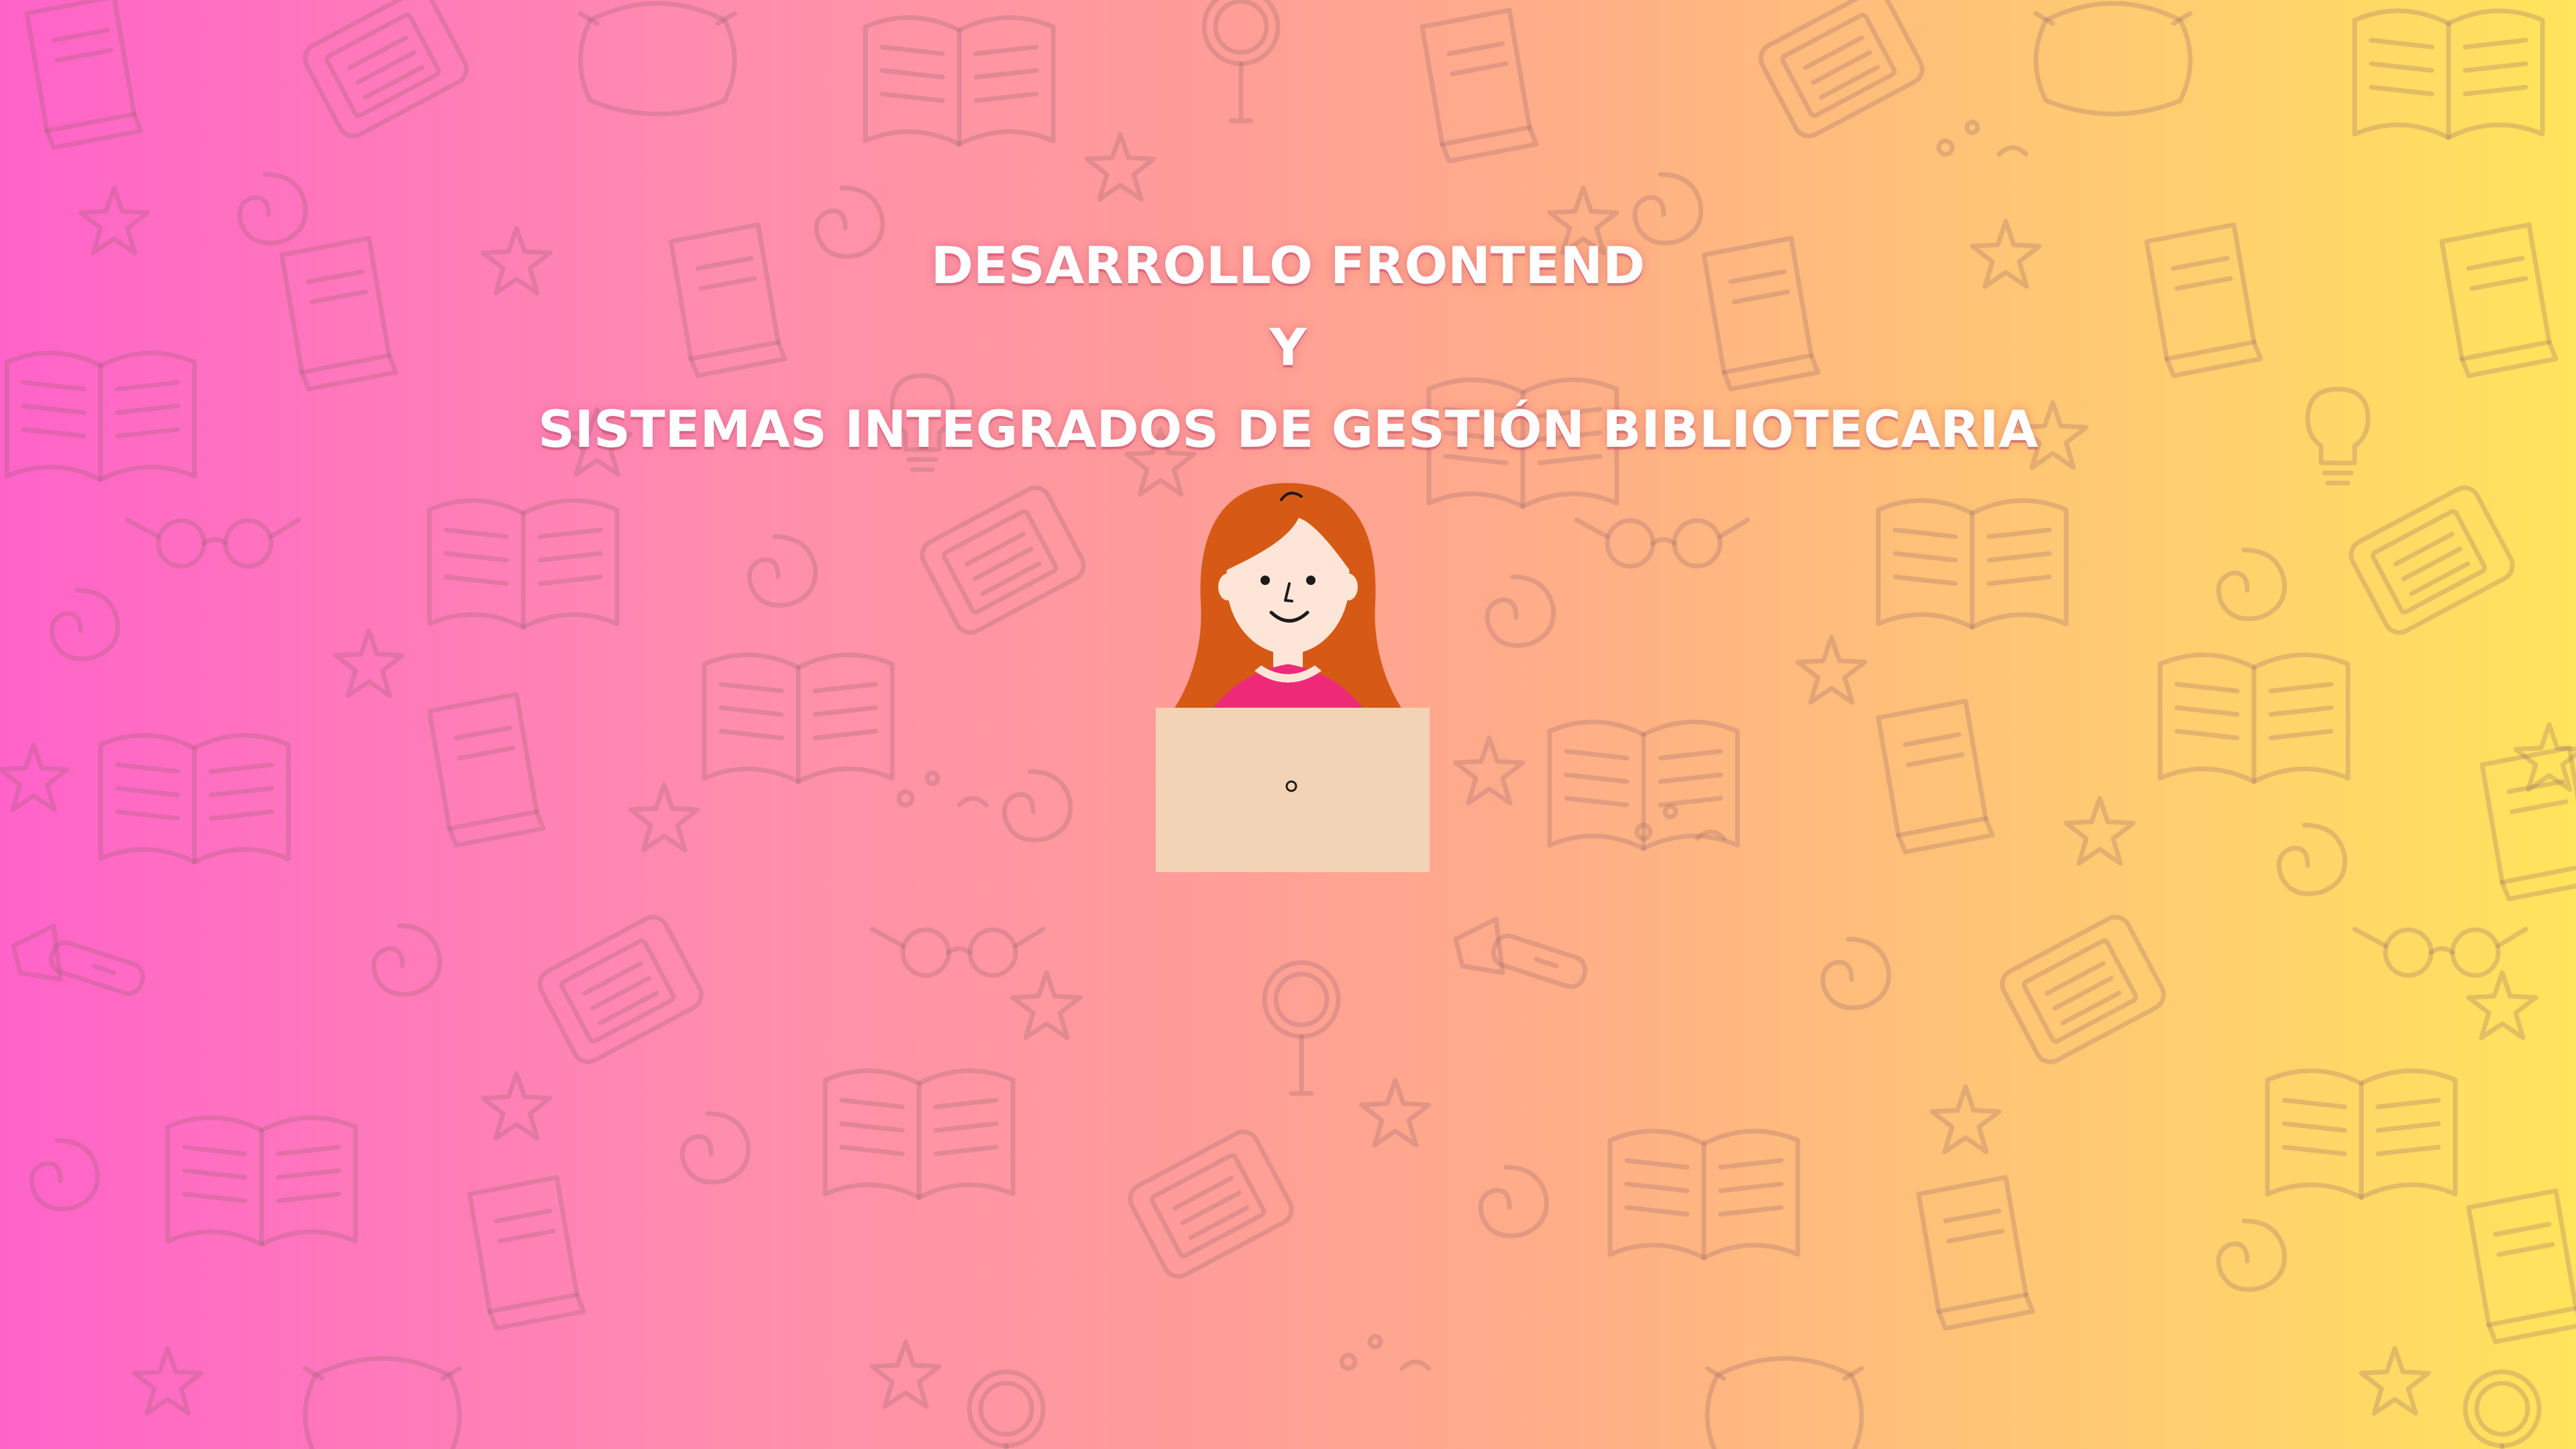  I want to click on title-line-2: Y, so click(1288, 347).